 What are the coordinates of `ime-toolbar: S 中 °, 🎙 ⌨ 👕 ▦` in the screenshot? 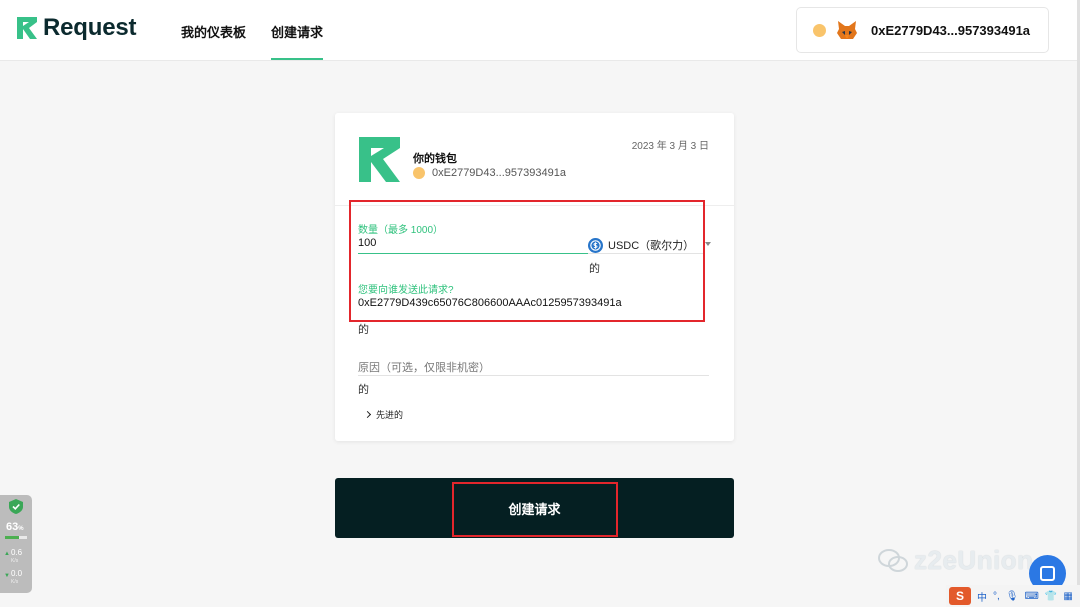 It's located at (1013, 596).